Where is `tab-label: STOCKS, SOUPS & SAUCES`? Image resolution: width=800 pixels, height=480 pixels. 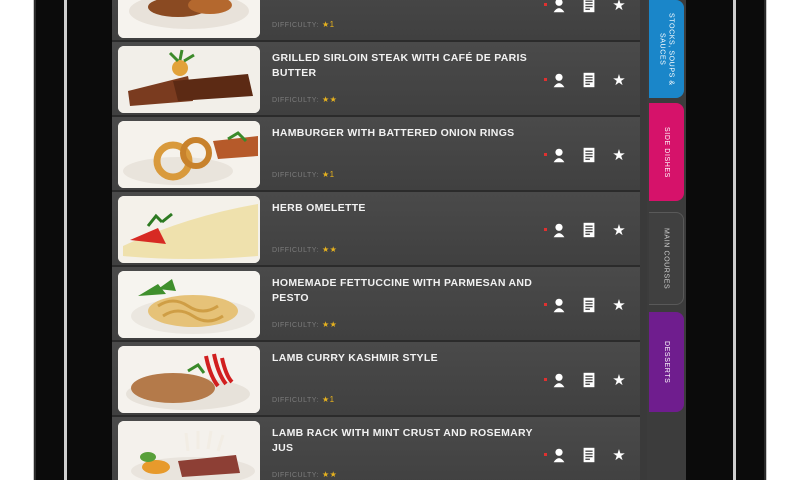
tab-label: STOCKS, SOUPS & SAUCES is located at coordinates (666, 49).